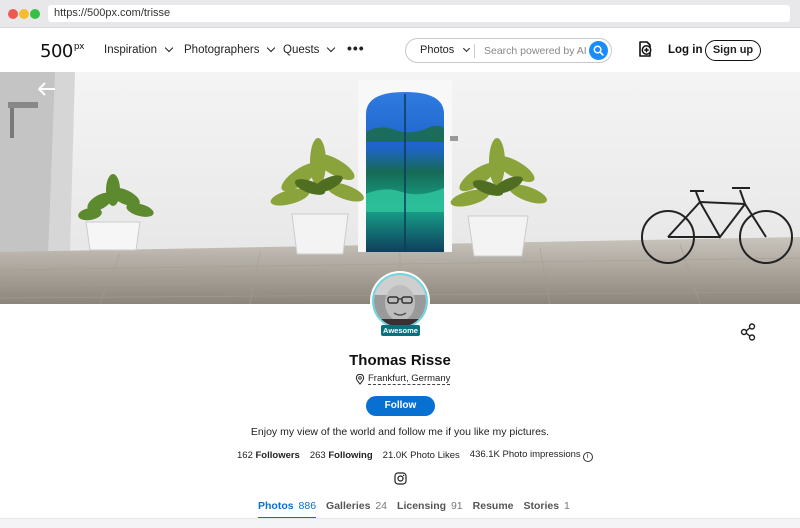 This screenshot has height=528, width=800. What do you see at coordinates (456, 506) in the screenshot?
I see `tab-licensing-count: 91` at bounding box center [456, 506].